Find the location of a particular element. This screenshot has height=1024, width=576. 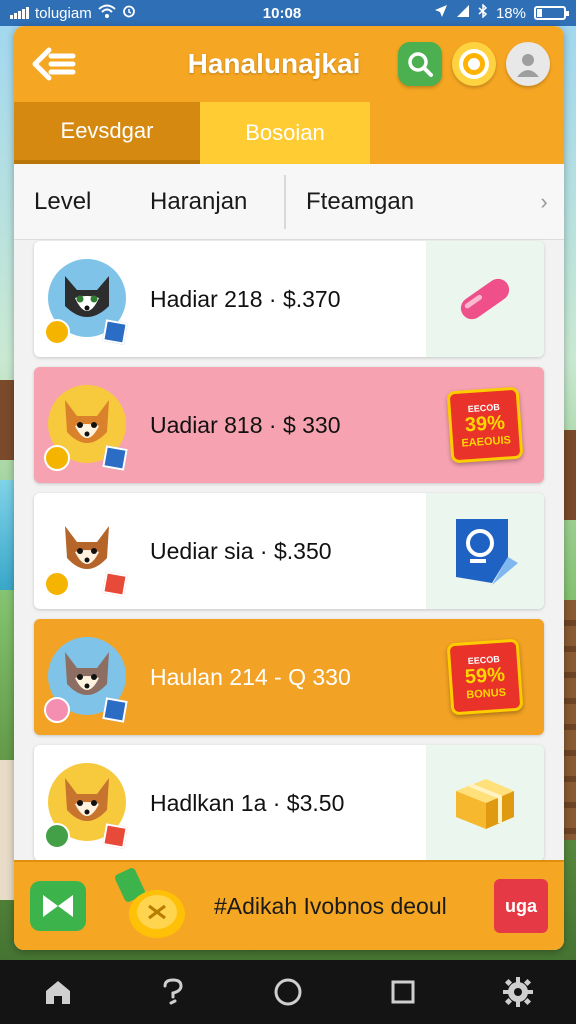

row-label: Haulan 214 - Q 330 is located at coordinates (250, 676).